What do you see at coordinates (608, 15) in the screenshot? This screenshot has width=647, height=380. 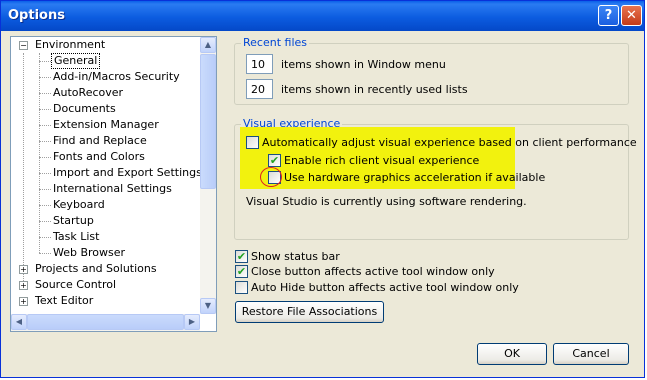 I see `help-button: ?` at bounding box center [608, 15].